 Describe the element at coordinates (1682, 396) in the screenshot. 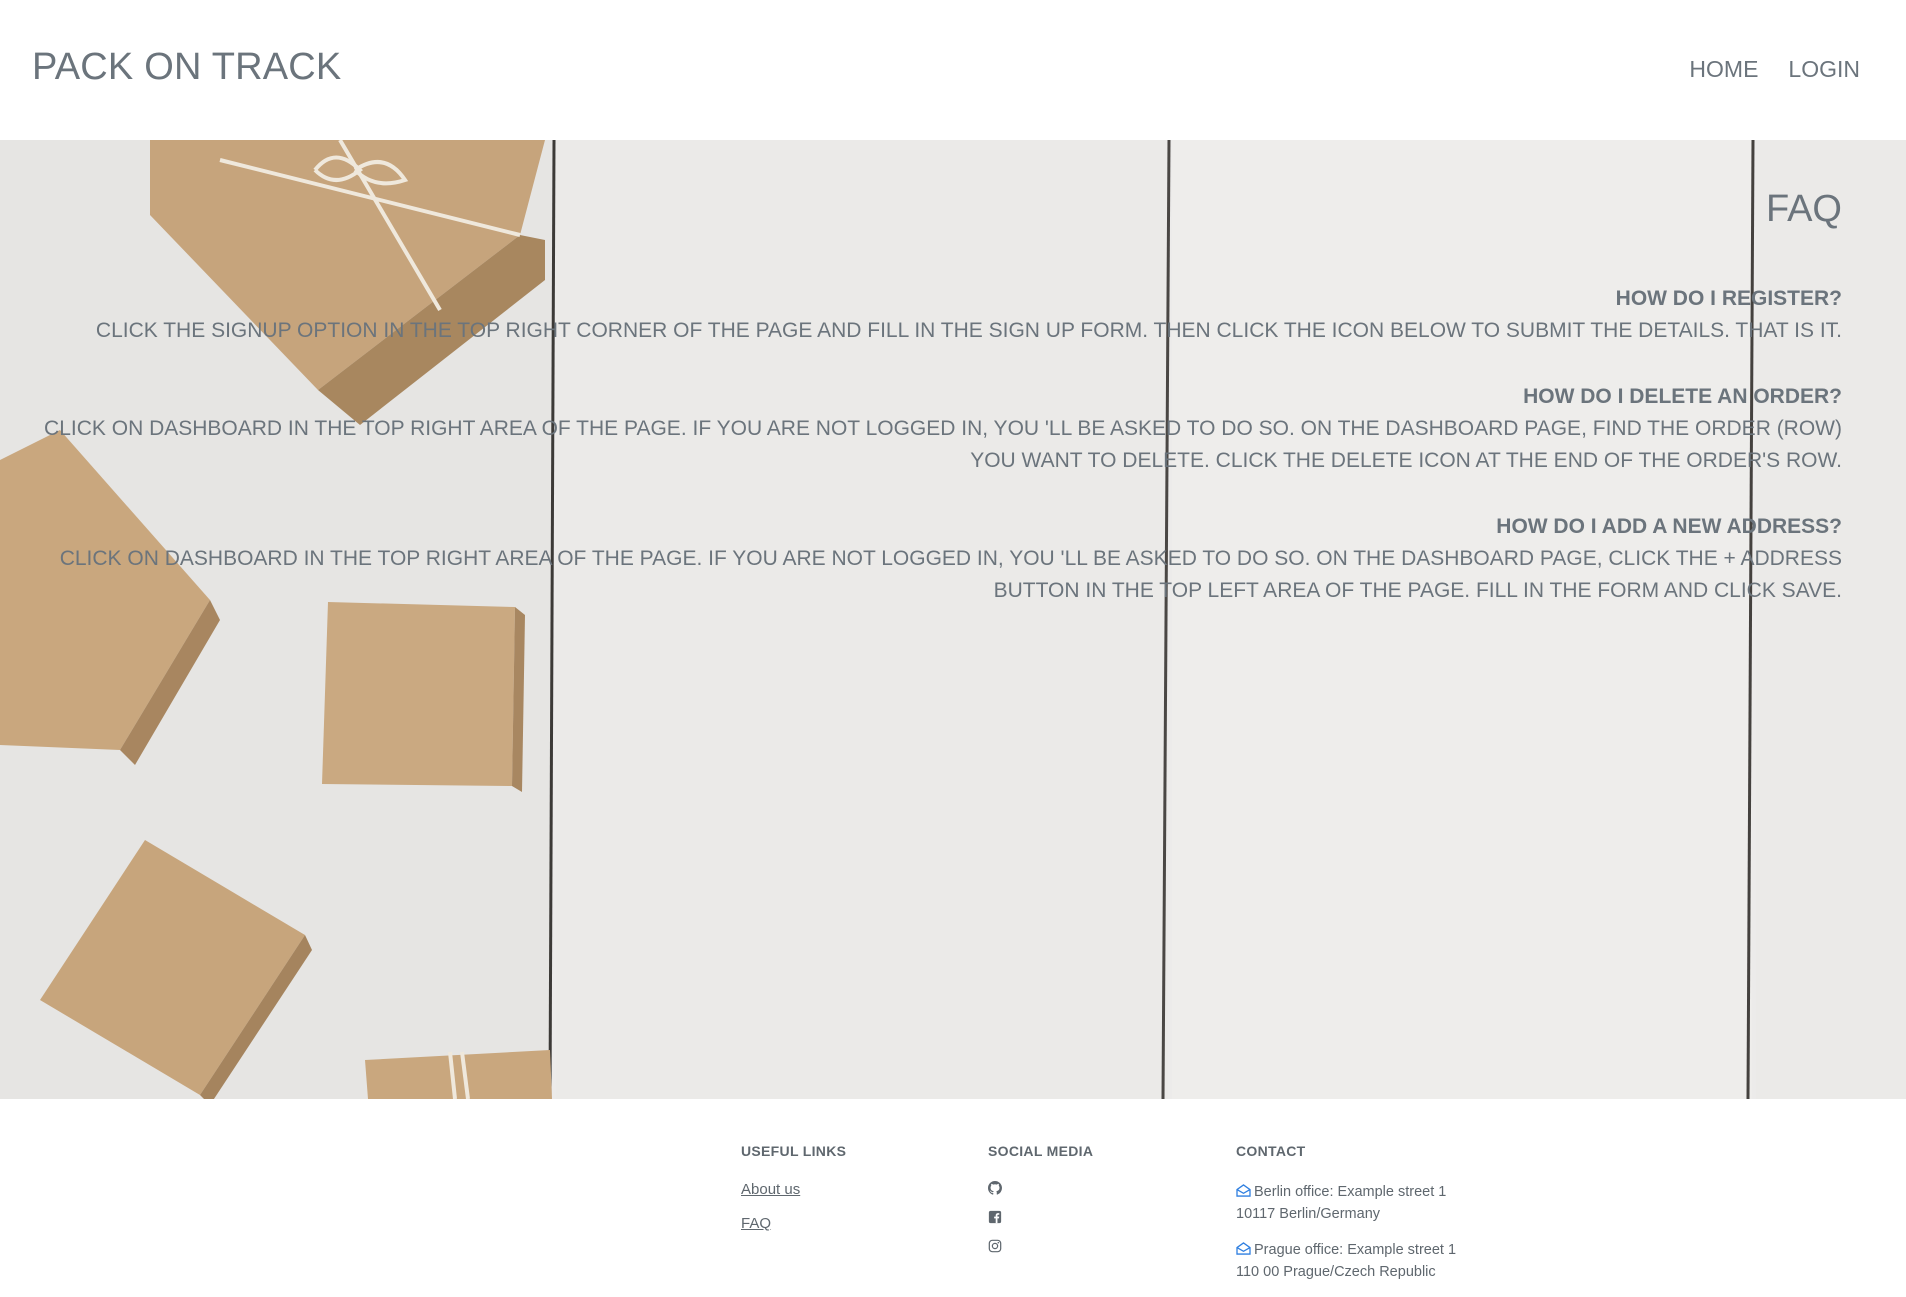

I see `faq-question: HOW DO I DELETE AN ORDER?` at that location.